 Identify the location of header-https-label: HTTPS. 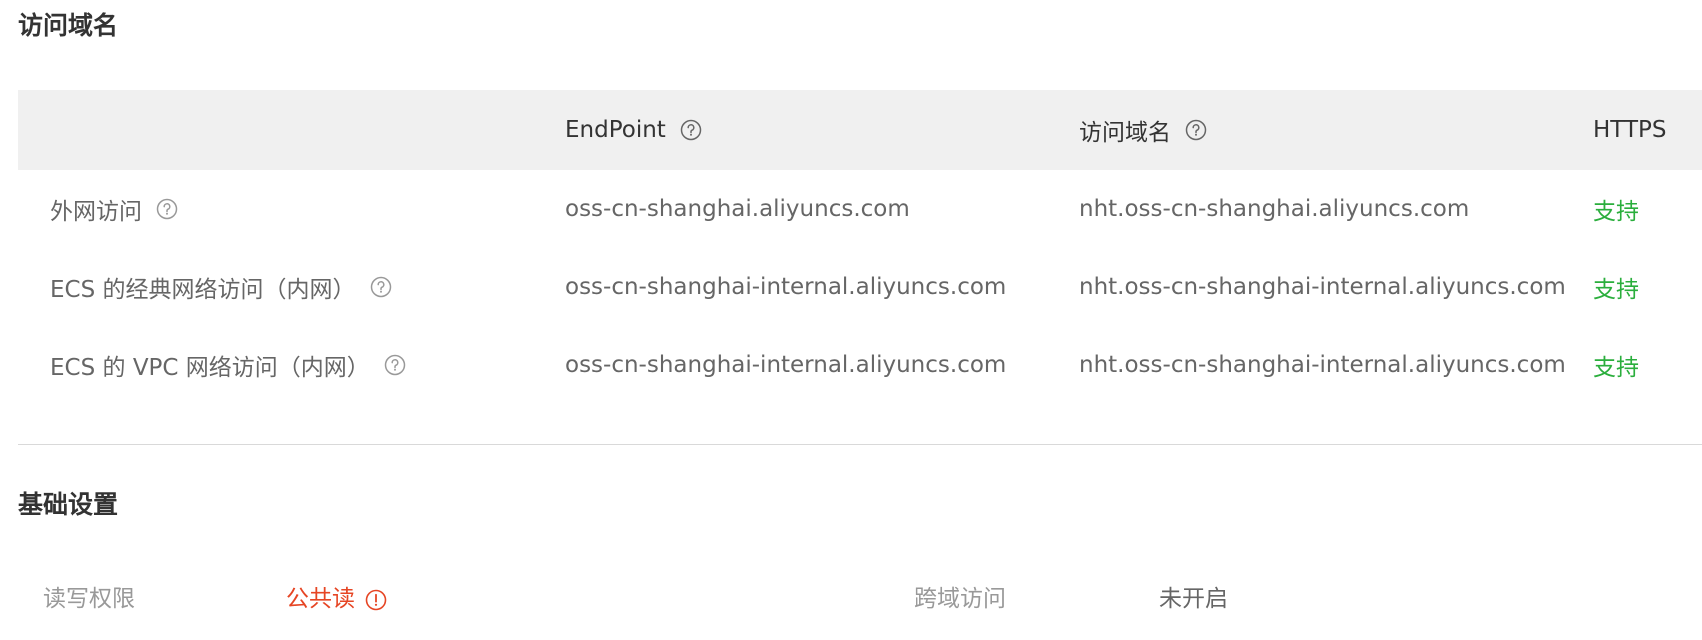
(1630, 130).